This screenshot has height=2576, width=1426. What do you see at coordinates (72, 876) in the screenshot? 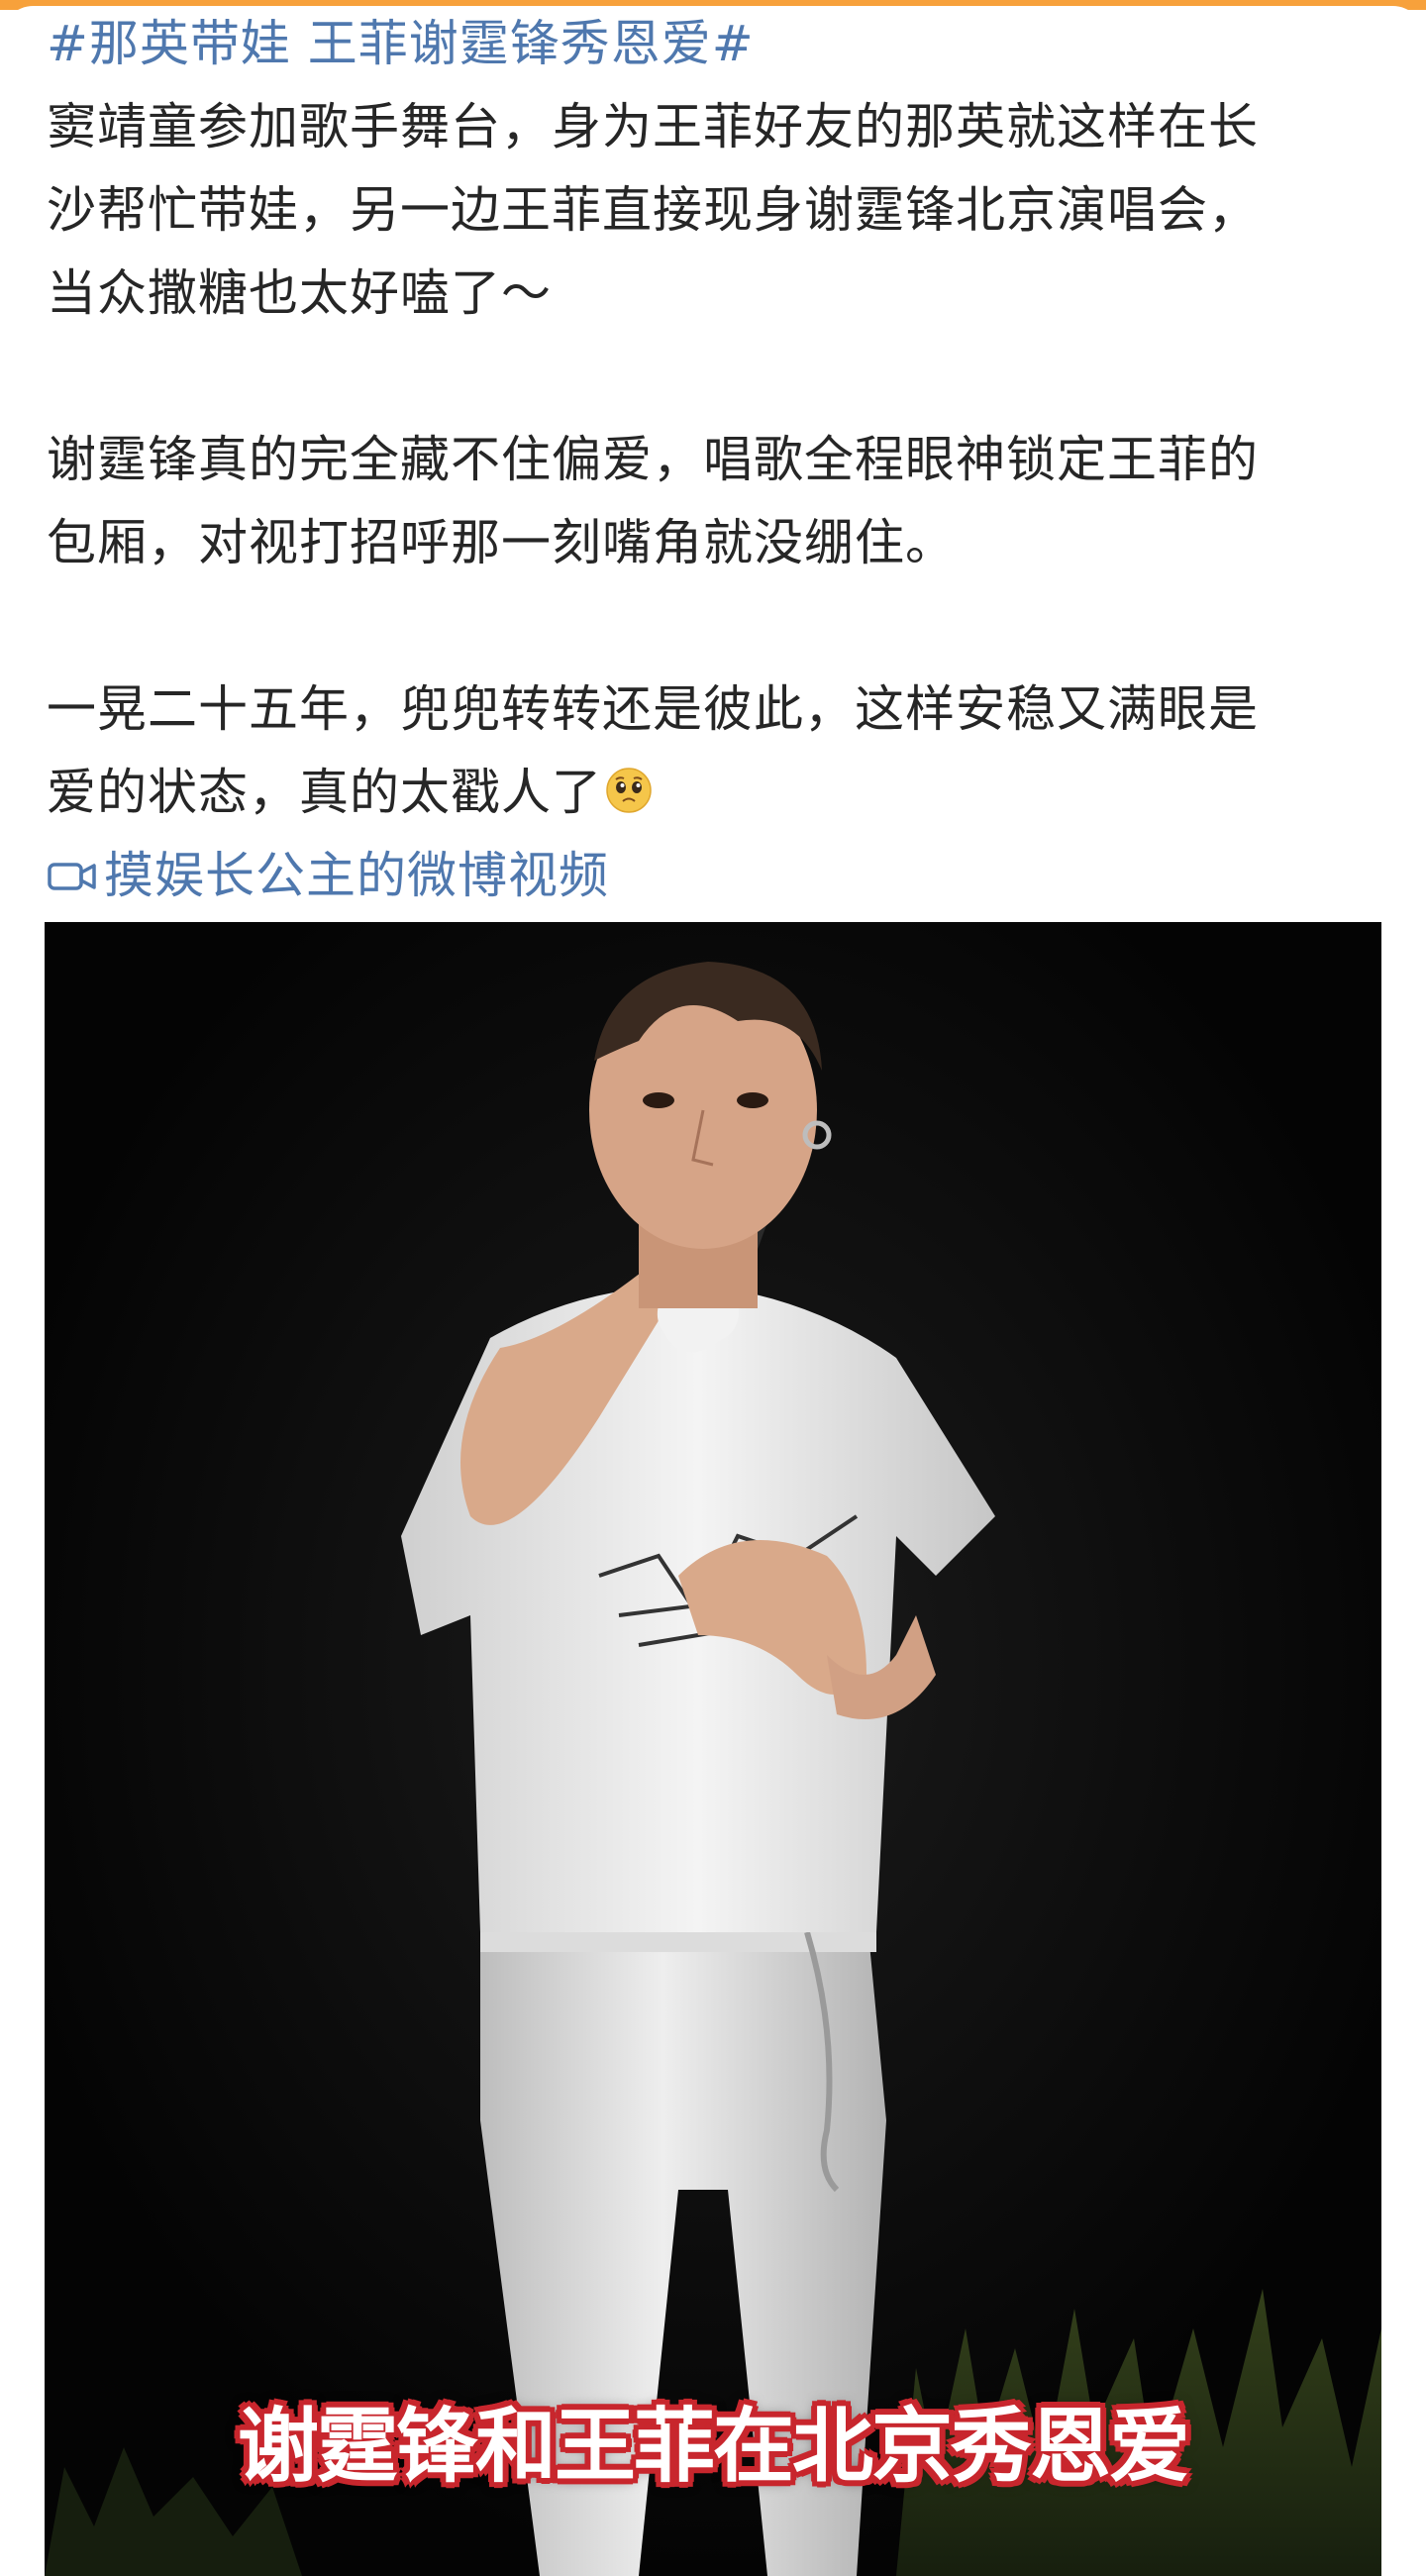
I see `video-camera-icon` at bounding box center [72, 876].